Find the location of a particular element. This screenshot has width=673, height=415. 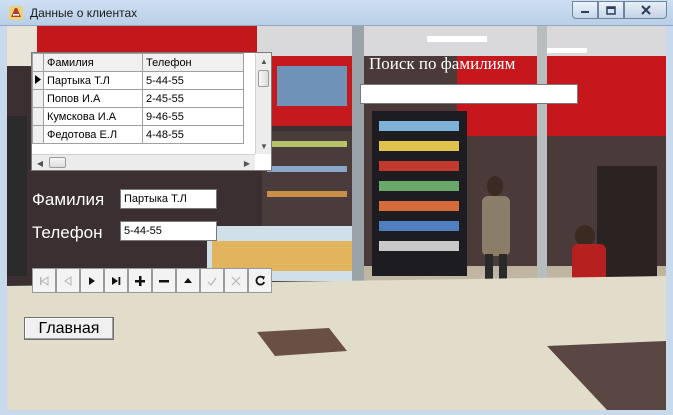

phone-label: Телефон is located at coordinates (67, 232).